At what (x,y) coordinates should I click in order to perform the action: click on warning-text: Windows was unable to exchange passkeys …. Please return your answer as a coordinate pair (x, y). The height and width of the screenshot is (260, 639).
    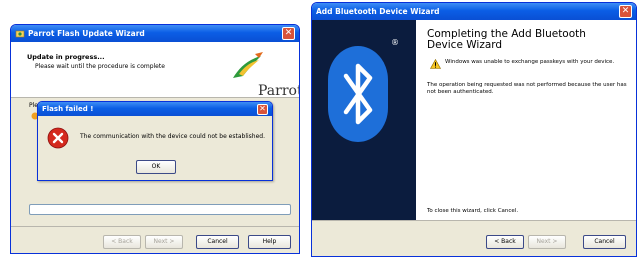
    Looking at the image, I should click on (530, 62).